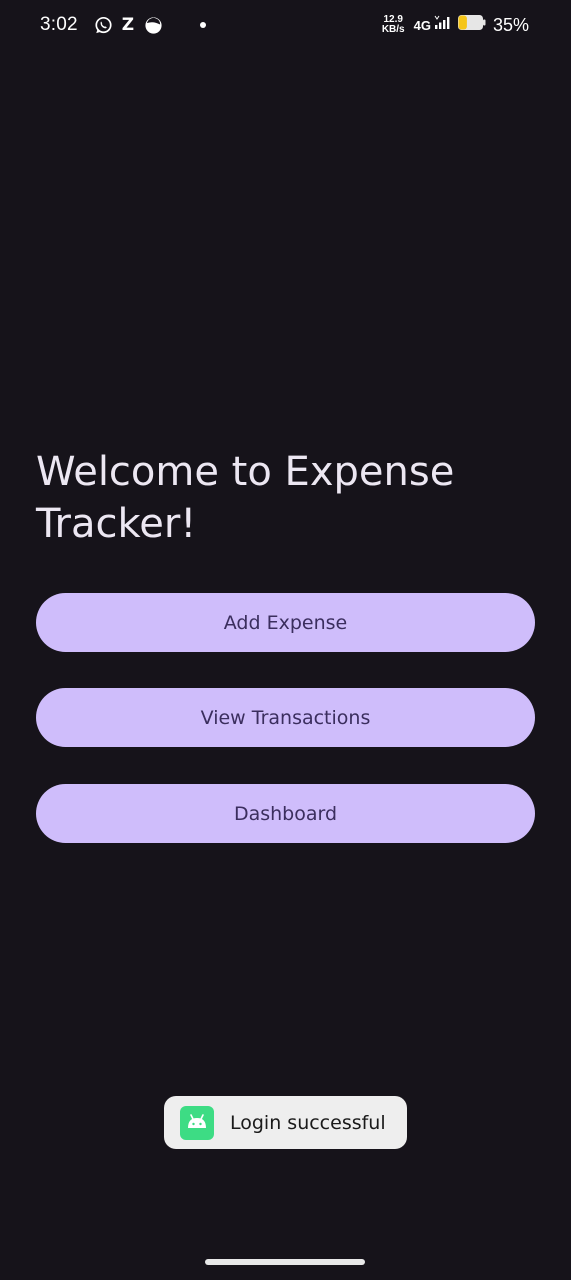 This screenshot has width=571, height=1280. What do you see at coordinates (128, 25) in the screenshot?
I see `z-icon: Z` at bounding box center [128, 25].